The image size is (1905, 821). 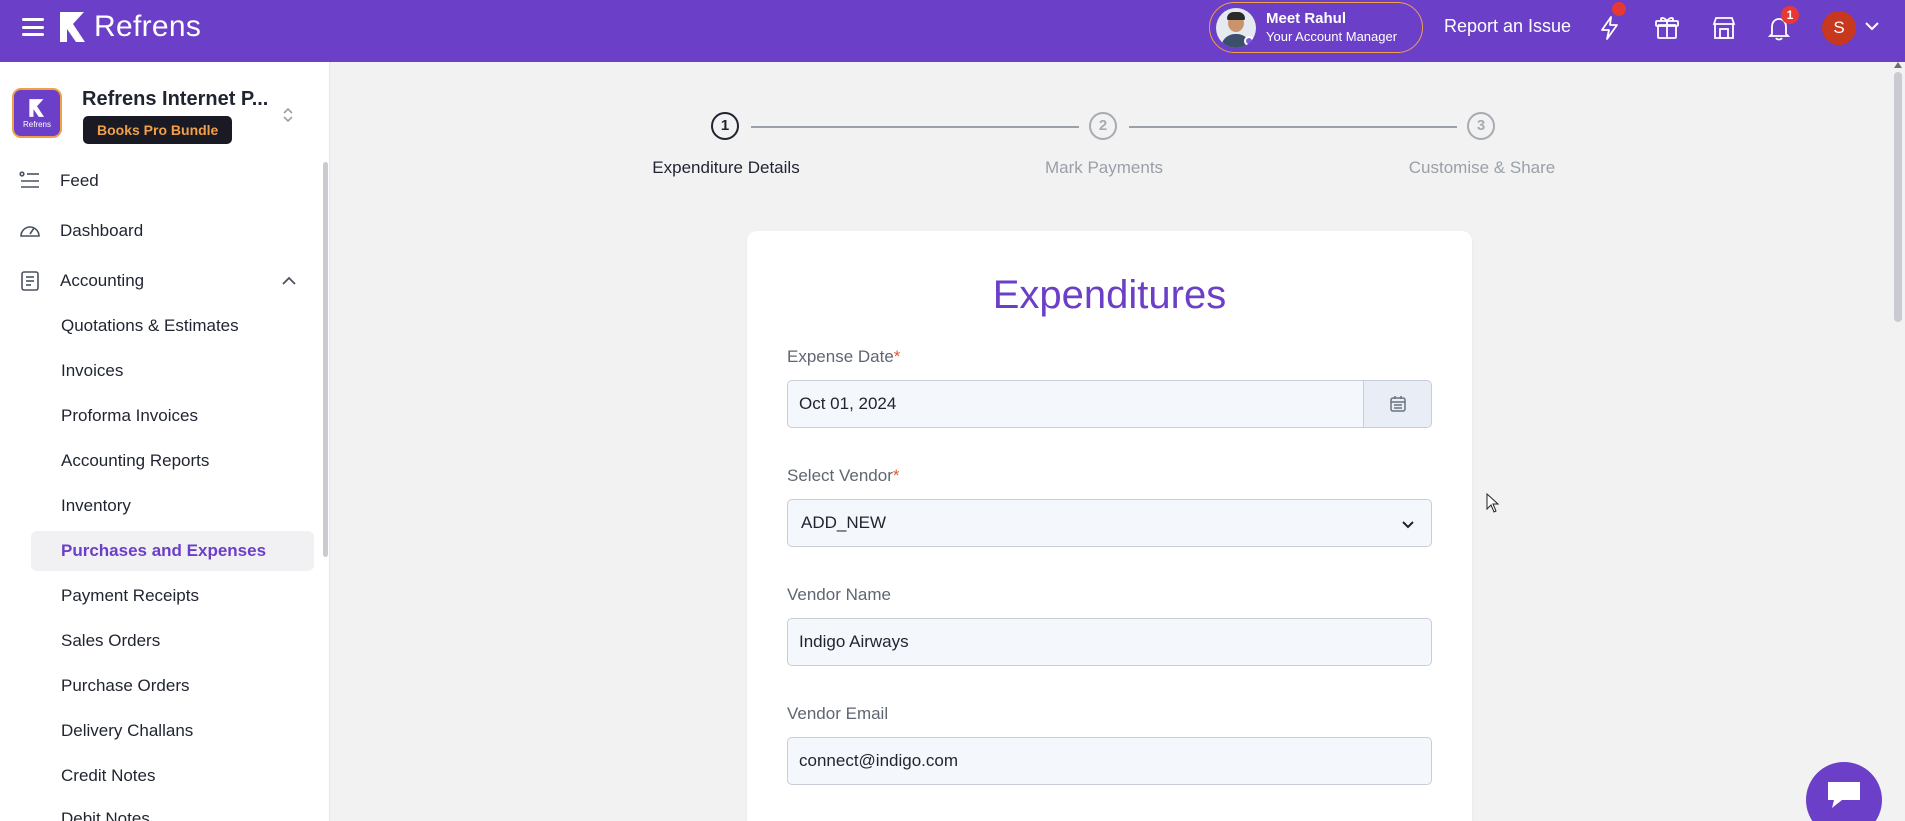 What do you see at coordinates (1481, 126) in the screenshot?
I see `step-3-circle: 3` at bounding box center [1481, 126].